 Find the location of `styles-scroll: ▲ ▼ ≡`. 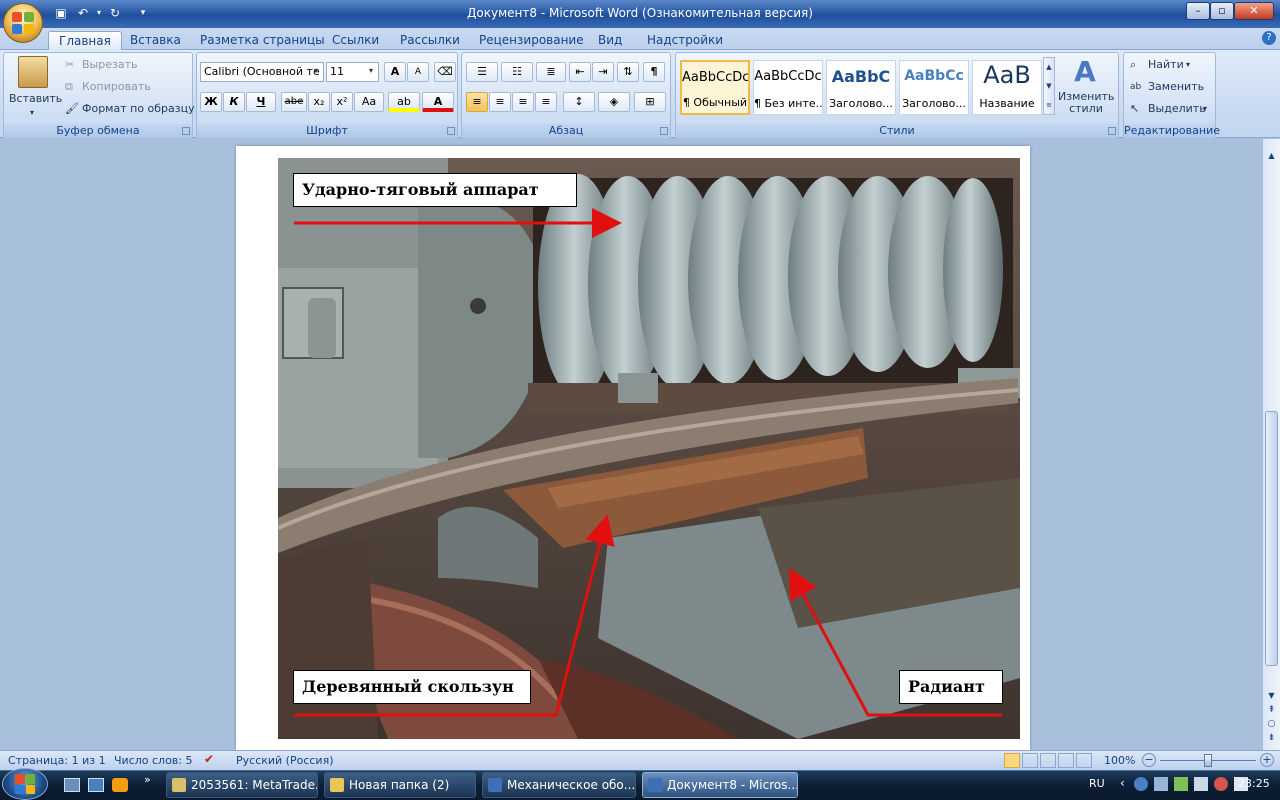

styles-scroll: ▲ ▼ ≡ is located at coordinates (1049, 86).